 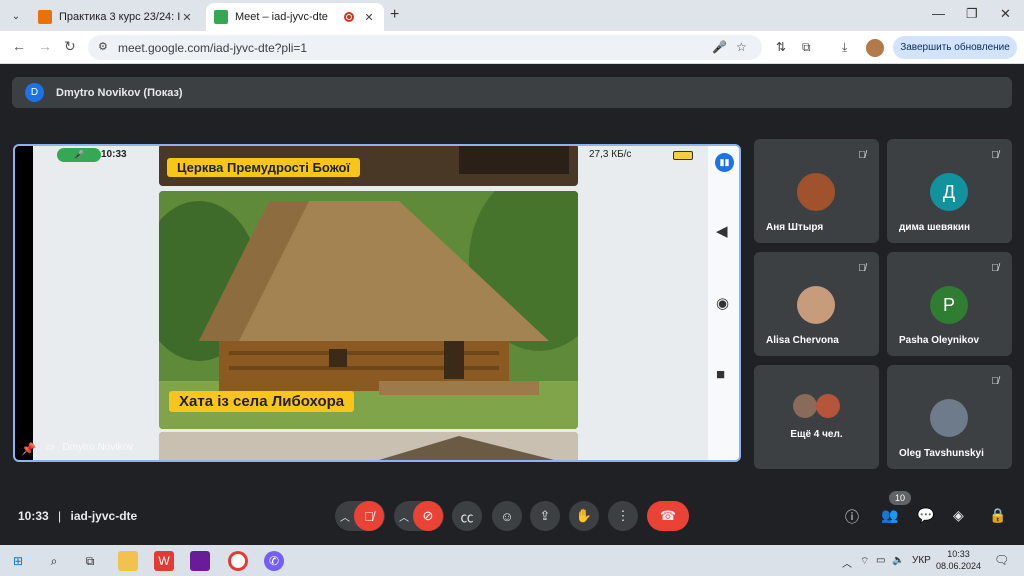 I want to click on letterbox-bar, so click(x=24, y=303).